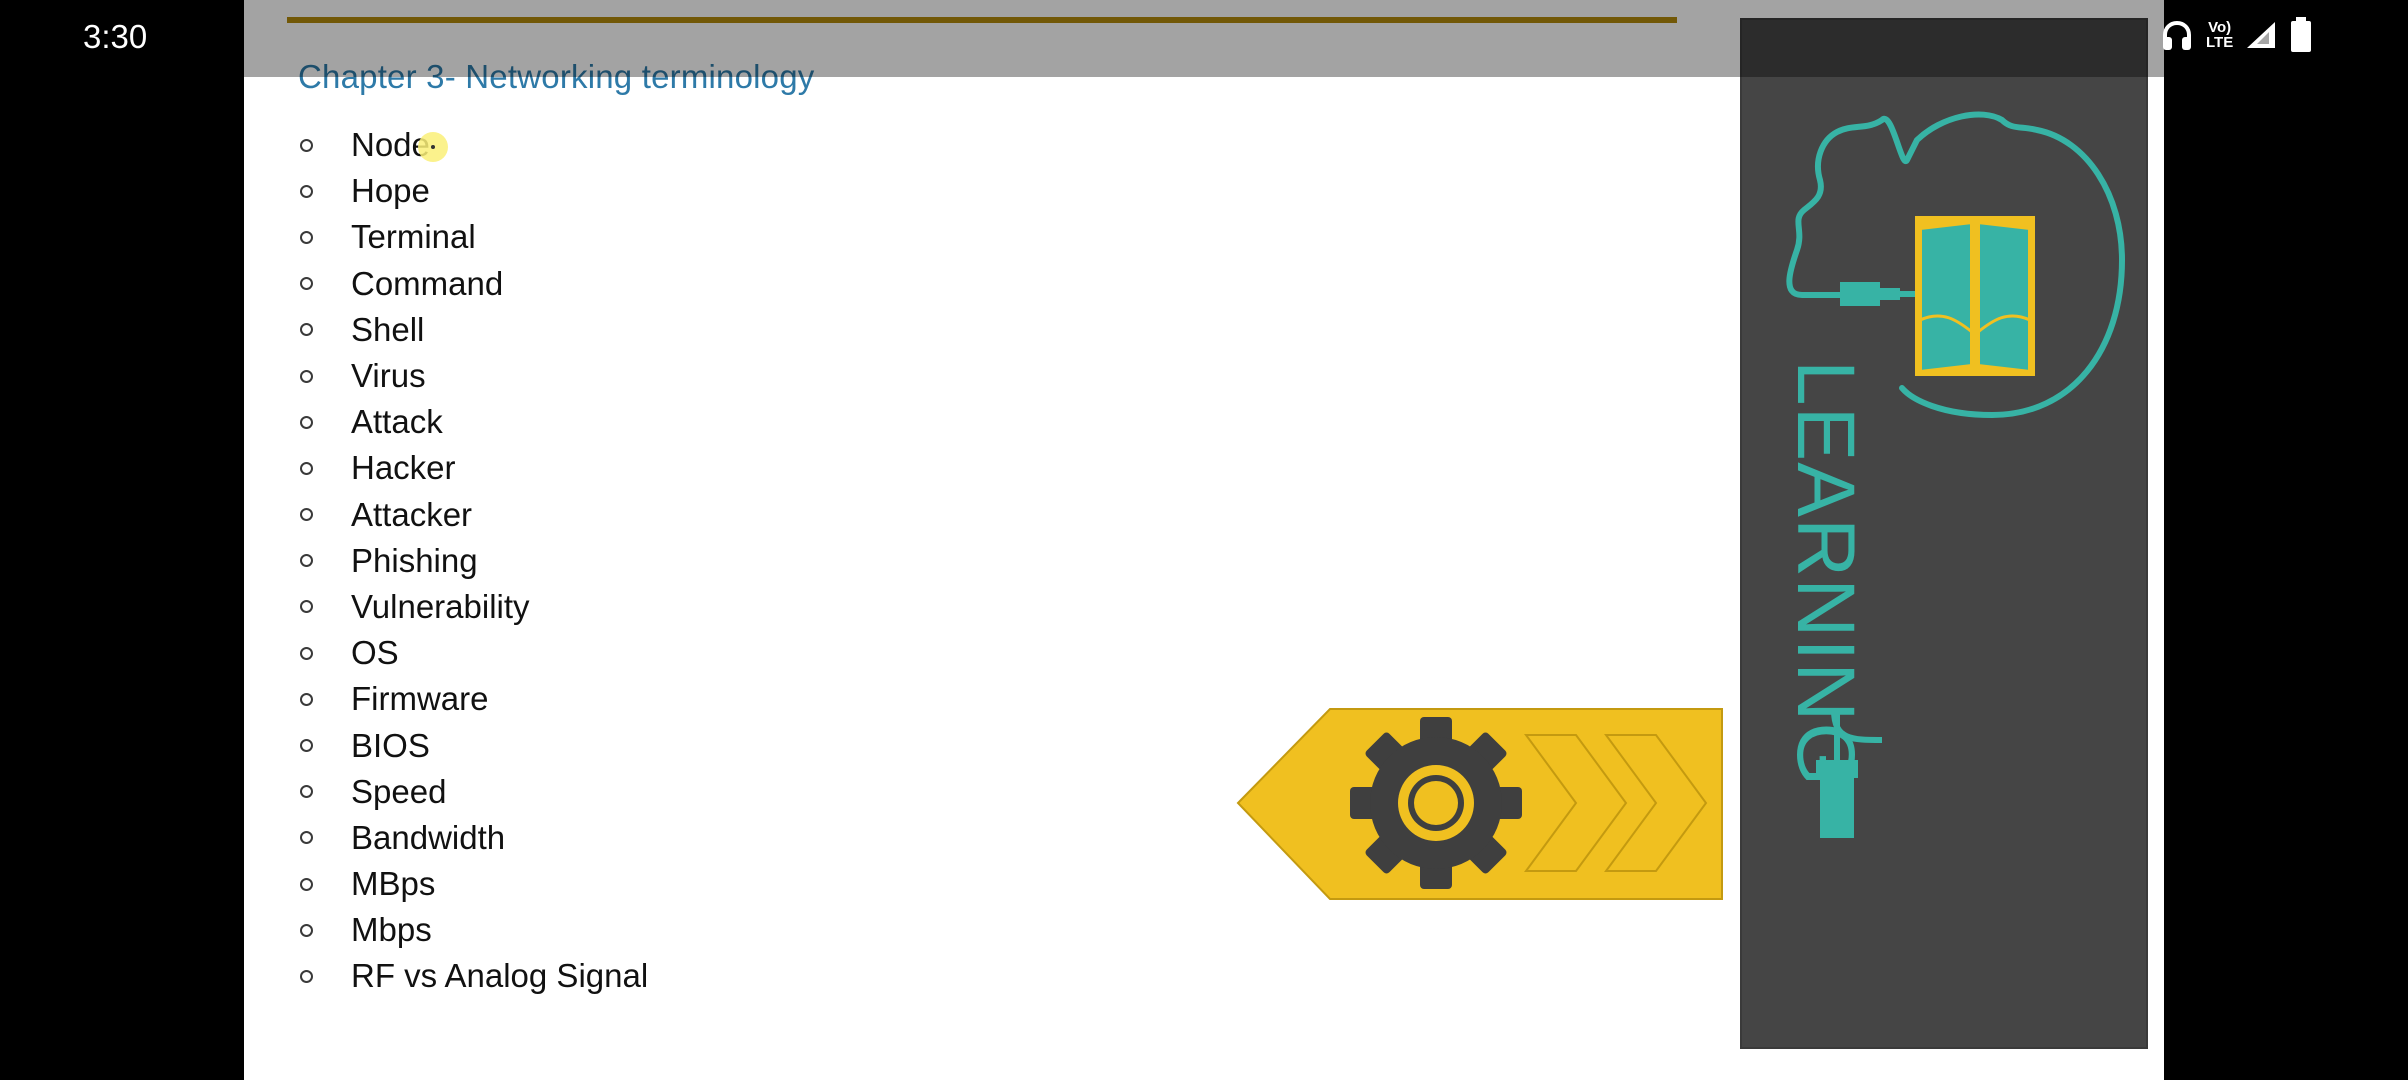 Image resolution: width=2408 pixels, height=1080 pixels. What do you see at coordinates (403, 468) in the screenshot?
I see `term-label: Hacker` at bounding box center [403, 468].